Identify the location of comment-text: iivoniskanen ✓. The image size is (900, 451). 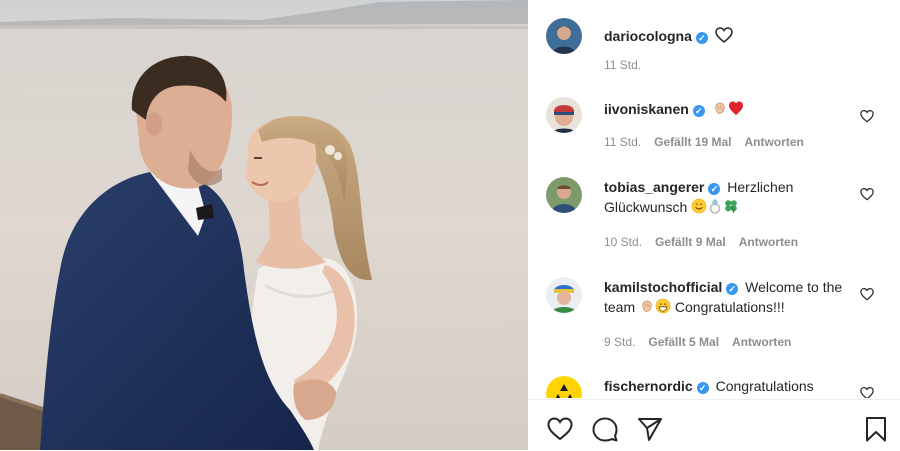
(733, 109).